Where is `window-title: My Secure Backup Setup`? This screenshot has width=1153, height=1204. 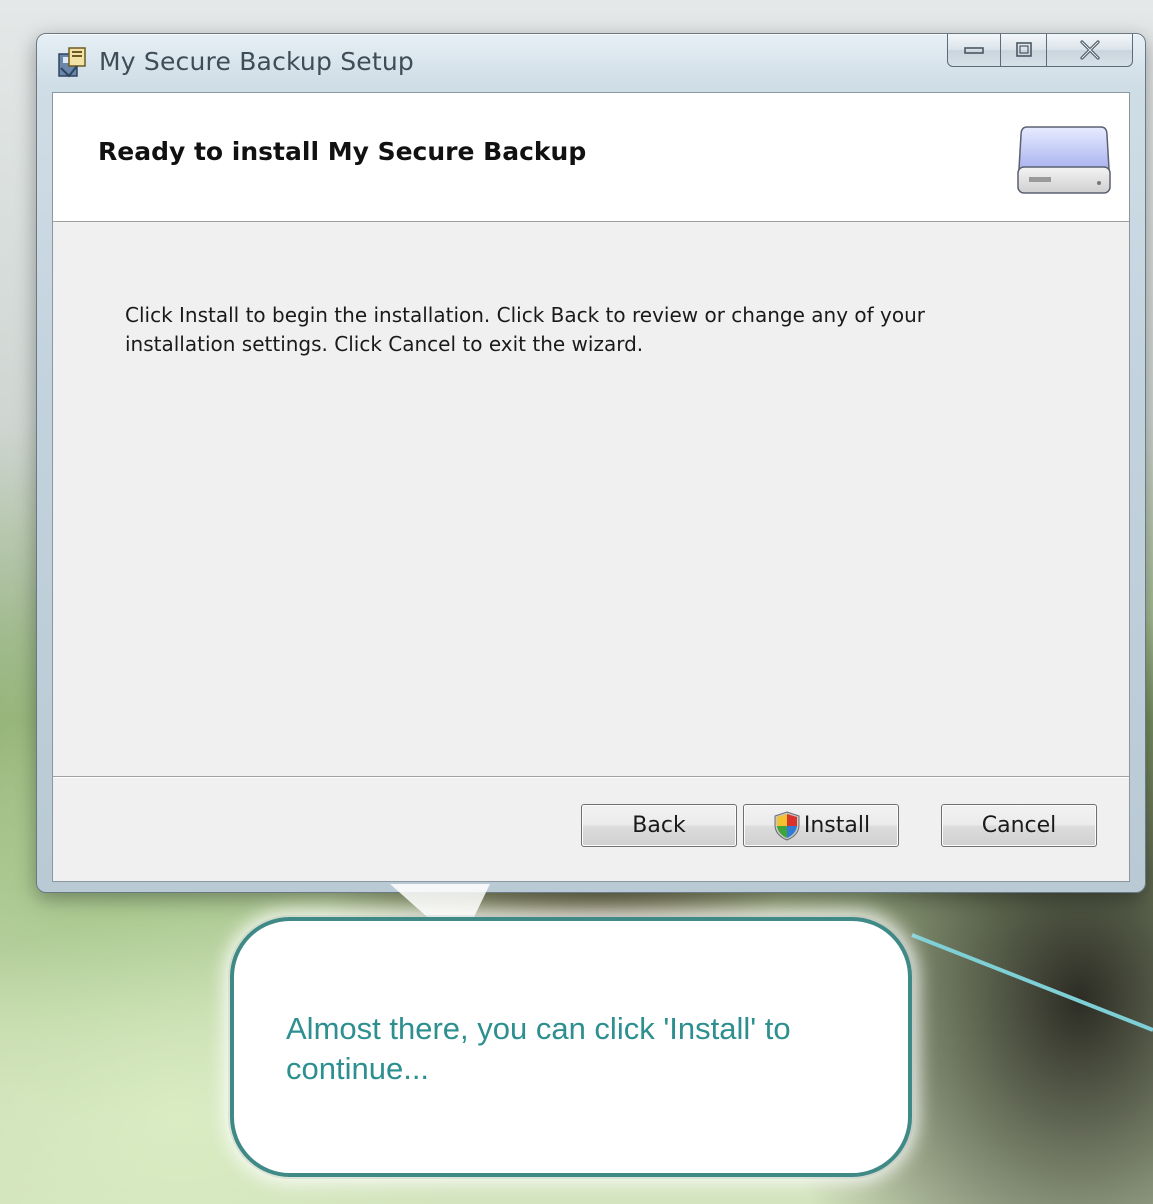
window-title: My Secure Backup Setup is located at coordinates (256, 61).